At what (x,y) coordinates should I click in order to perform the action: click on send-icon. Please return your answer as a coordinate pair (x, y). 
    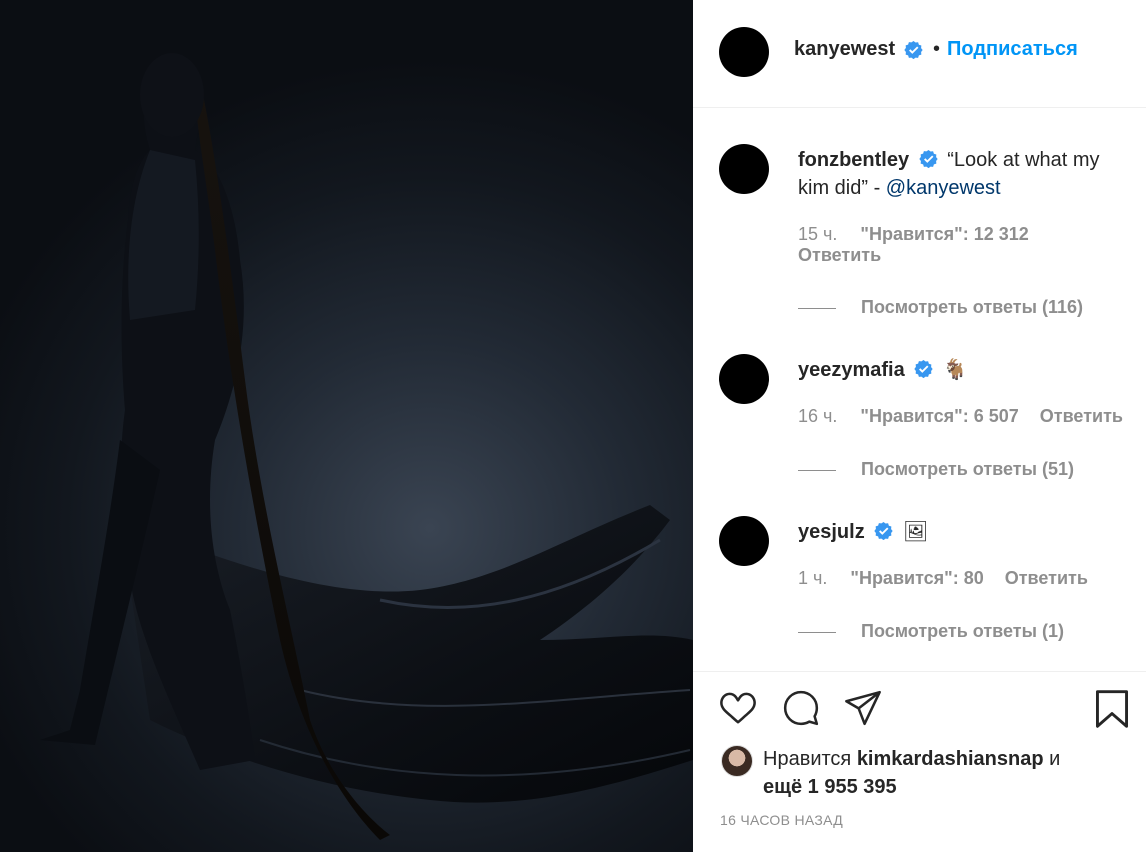
    Looking at the image, I should click on (863, 708).